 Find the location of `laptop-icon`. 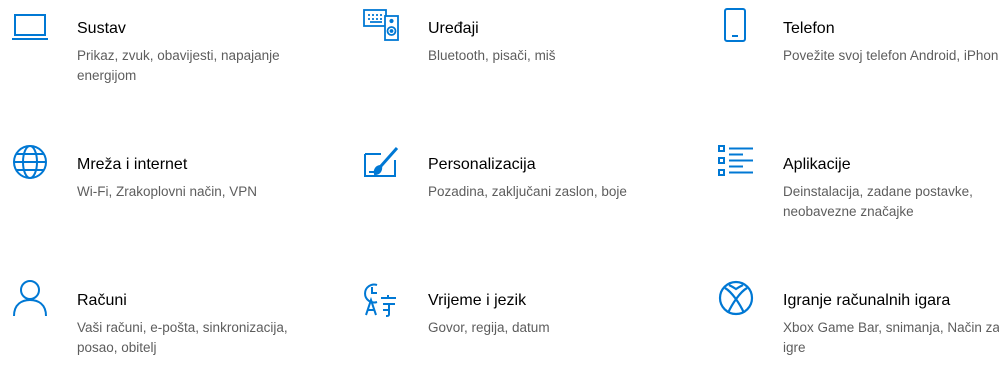

laptop-icon is located at coordinates (30, 28).